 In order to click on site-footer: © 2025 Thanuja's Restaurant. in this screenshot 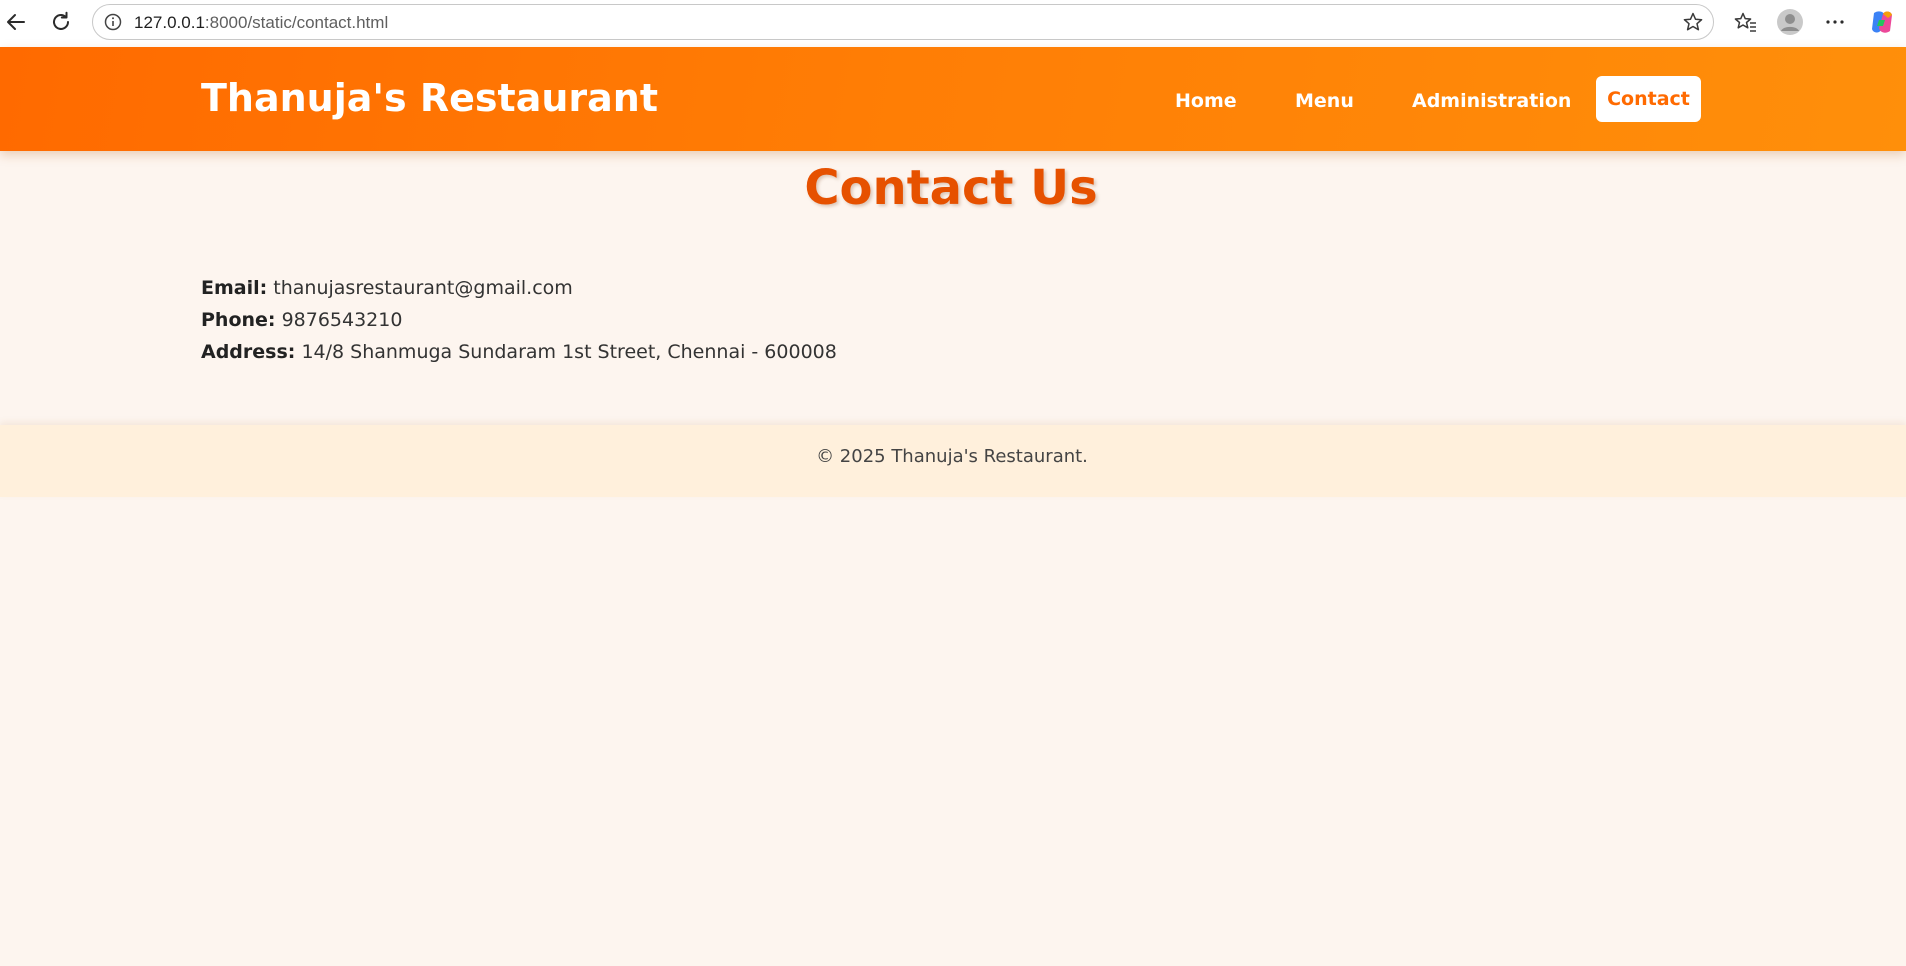, I will do `click(953, 461)`.